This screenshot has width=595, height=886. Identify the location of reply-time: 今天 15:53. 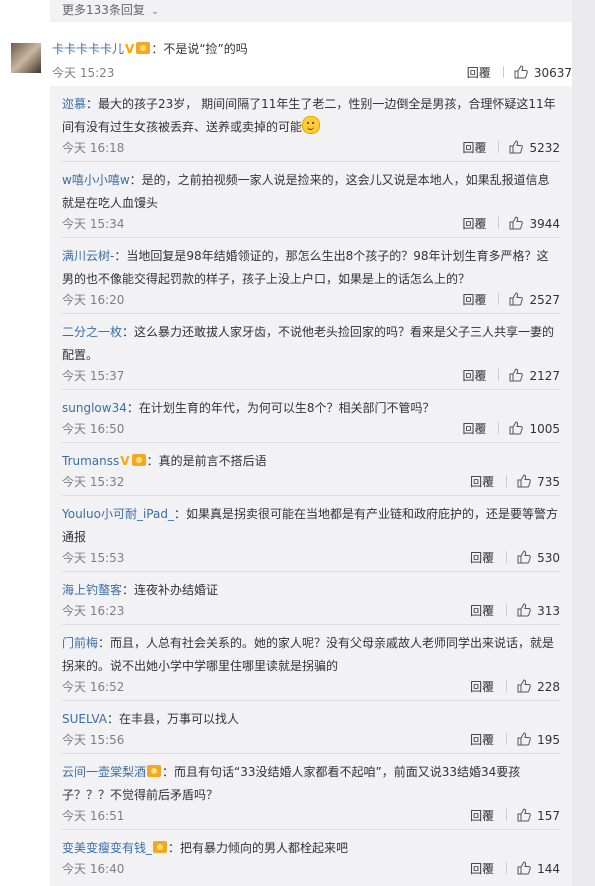
(93, 558).